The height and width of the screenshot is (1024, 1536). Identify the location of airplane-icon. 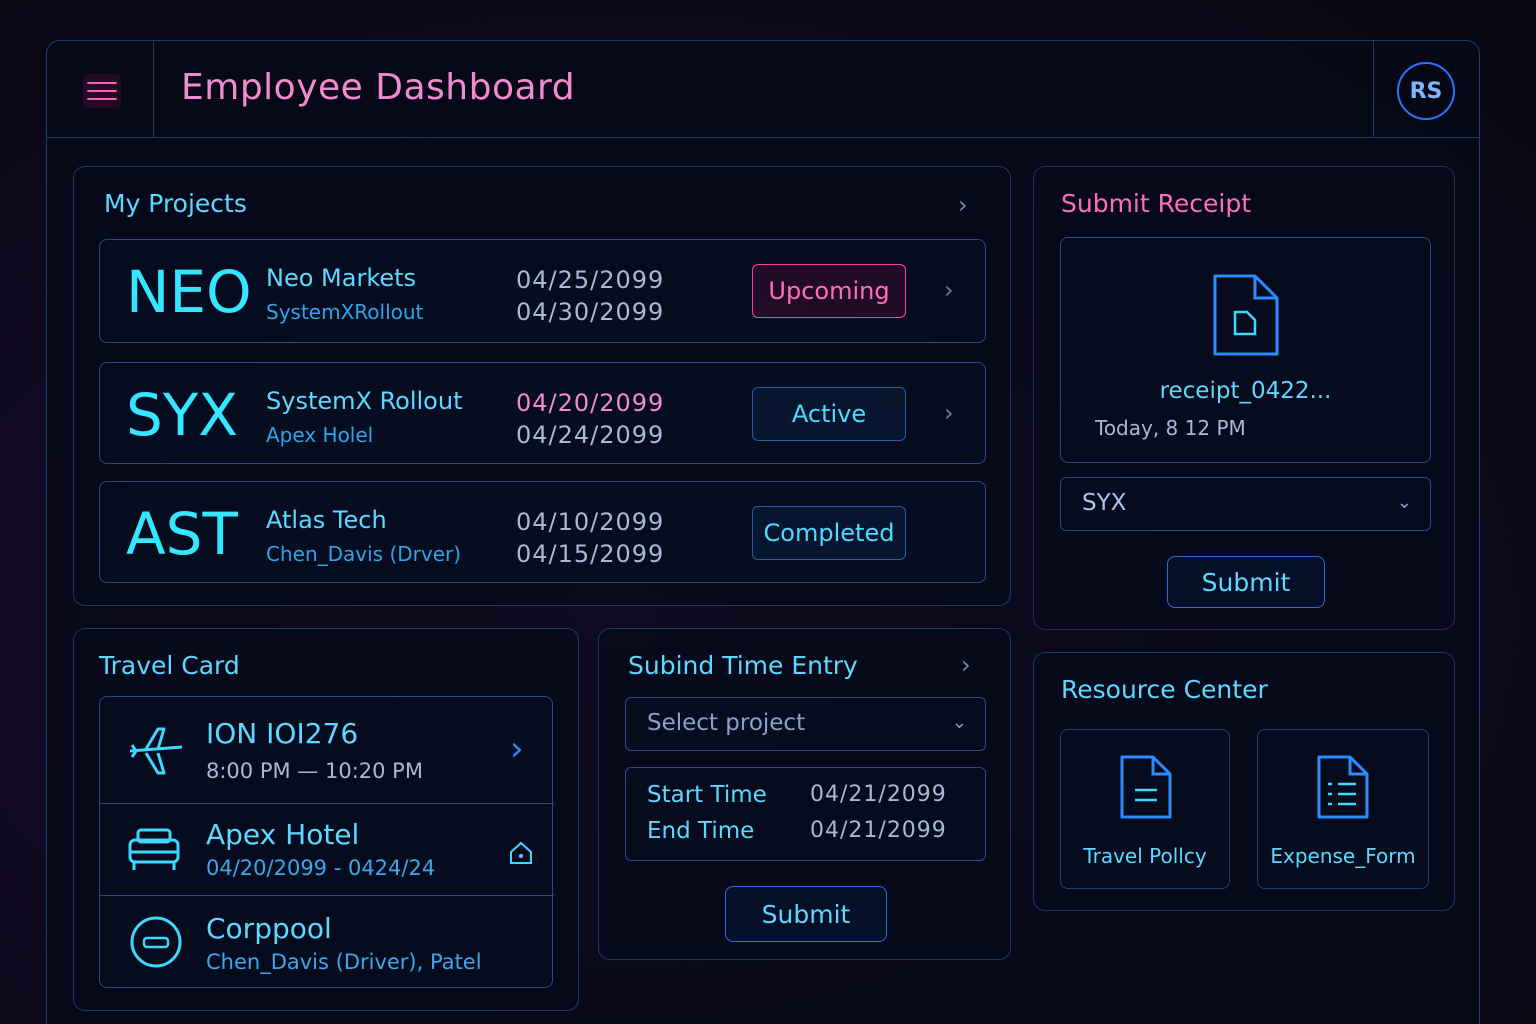
(156, 751).